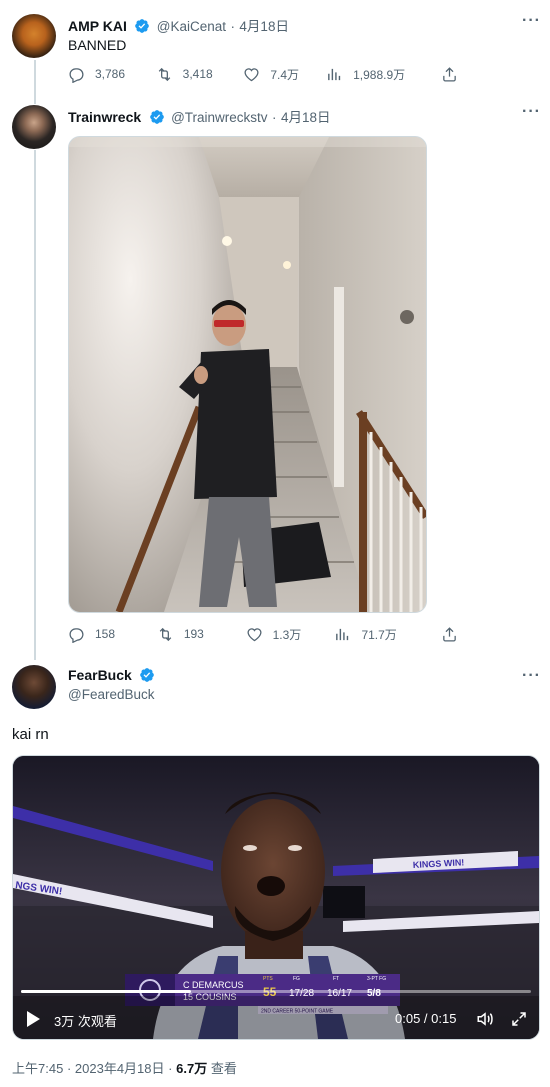 The image size is (550, 1087). Describe the element at coordinates (97, 26) in the screenshot. I see `display-name: AMP KAI` at that location.